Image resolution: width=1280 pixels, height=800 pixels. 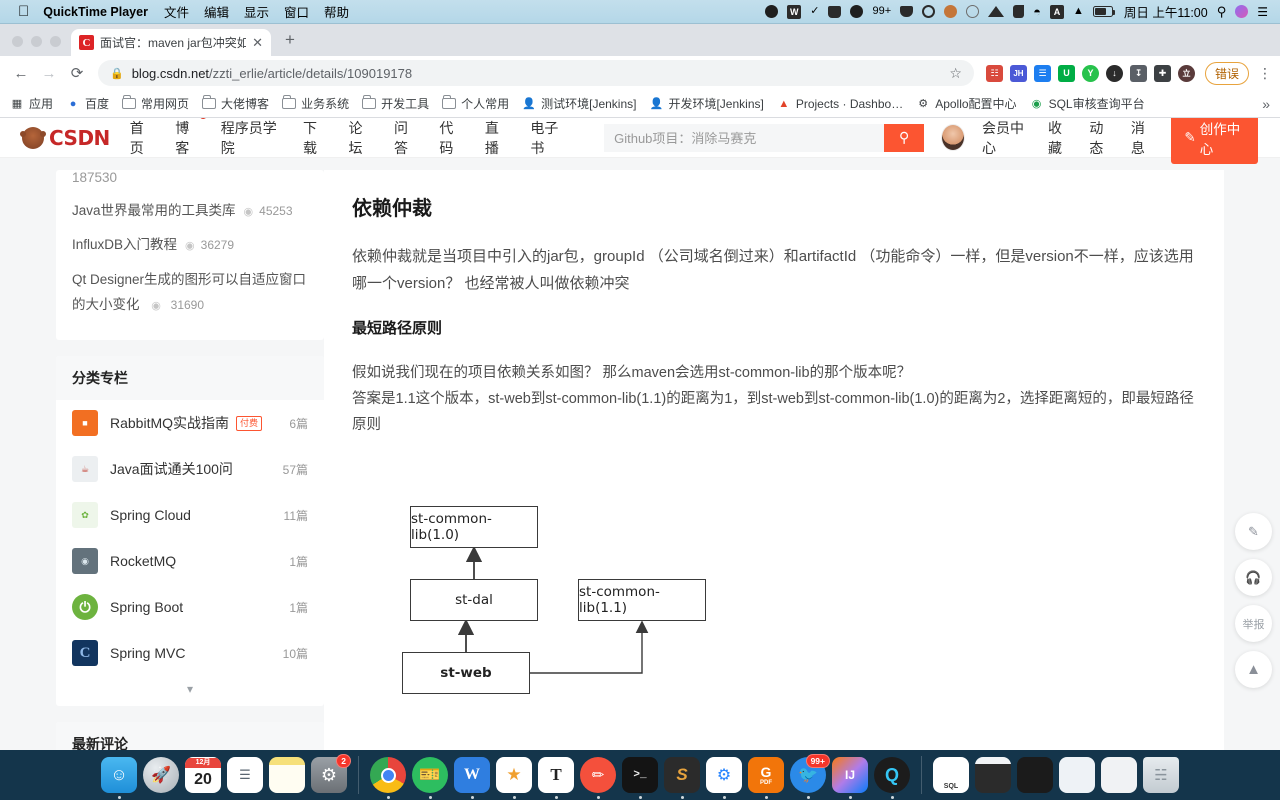 What do you see at coordinates (1143, 138) in the screenshot?
I see `header-link-messages: 消息` at bounding box center [1143, 138].